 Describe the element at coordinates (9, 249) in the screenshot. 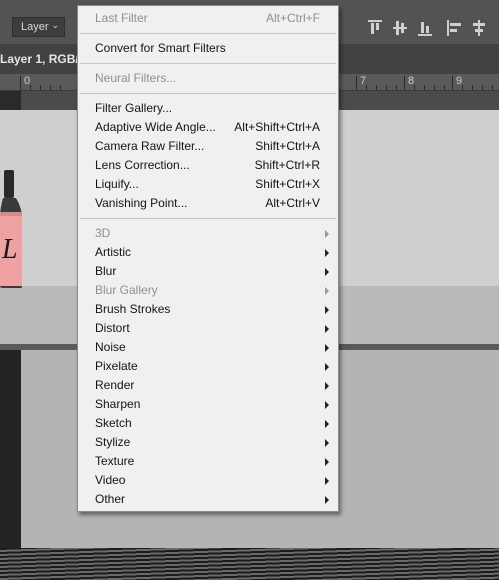

I see `bottle-label-text: L` at that location.